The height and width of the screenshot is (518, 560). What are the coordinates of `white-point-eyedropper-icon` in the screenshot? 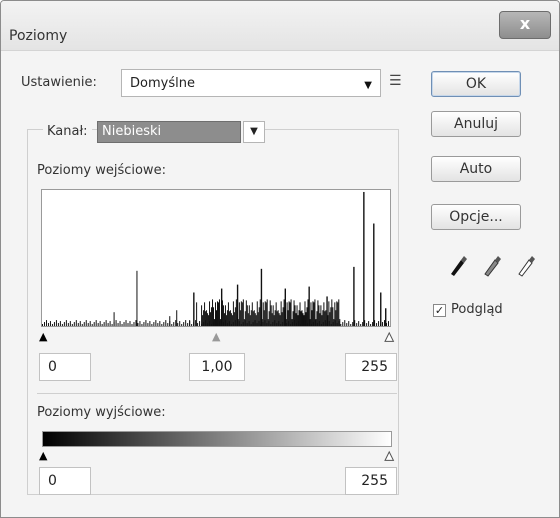 It's located at (526, 265).